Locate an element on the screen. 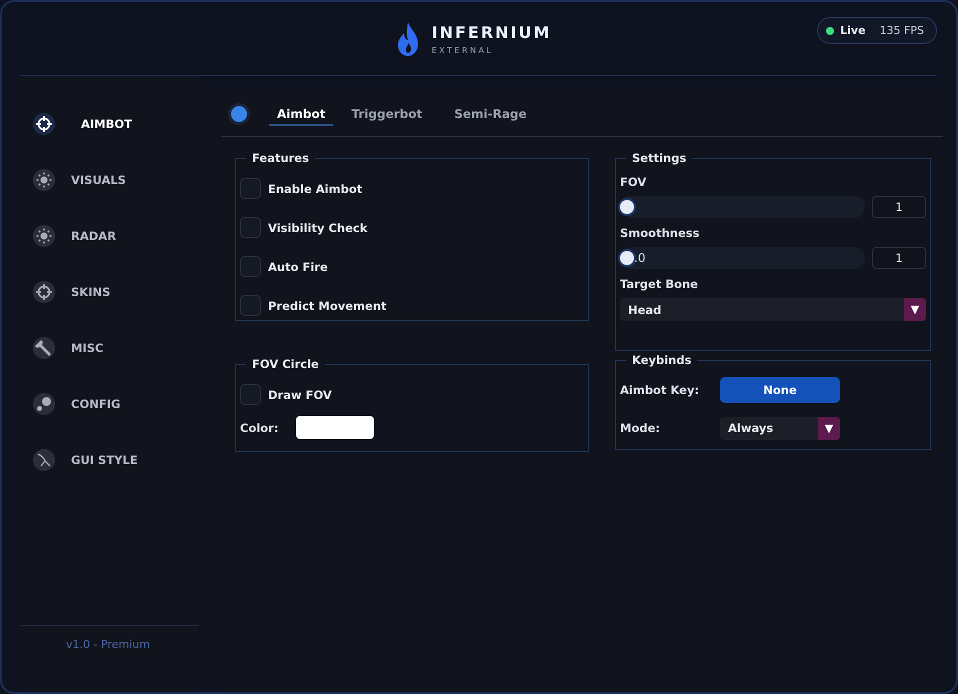 The width and height of the screenshot is (958, 694). flame-icon is located at coordinates (408, 38).